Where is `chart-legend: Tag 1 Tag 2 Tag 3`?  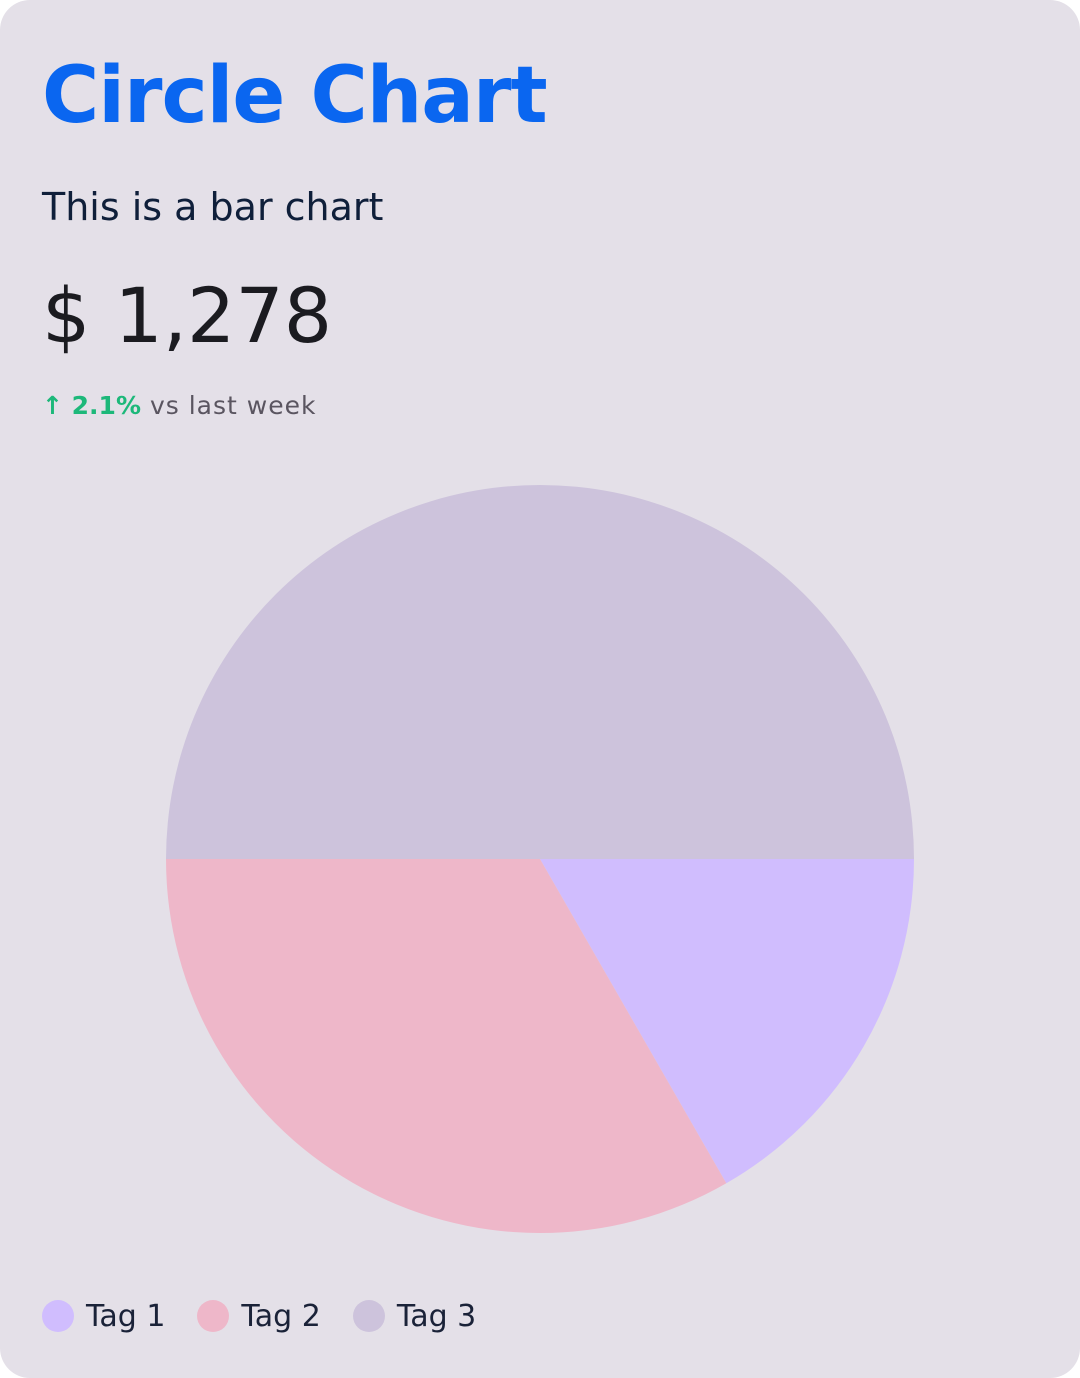 chart-legend: Tag 1 Tag 2 Tag 3 is located at coordinates (275, 1316).